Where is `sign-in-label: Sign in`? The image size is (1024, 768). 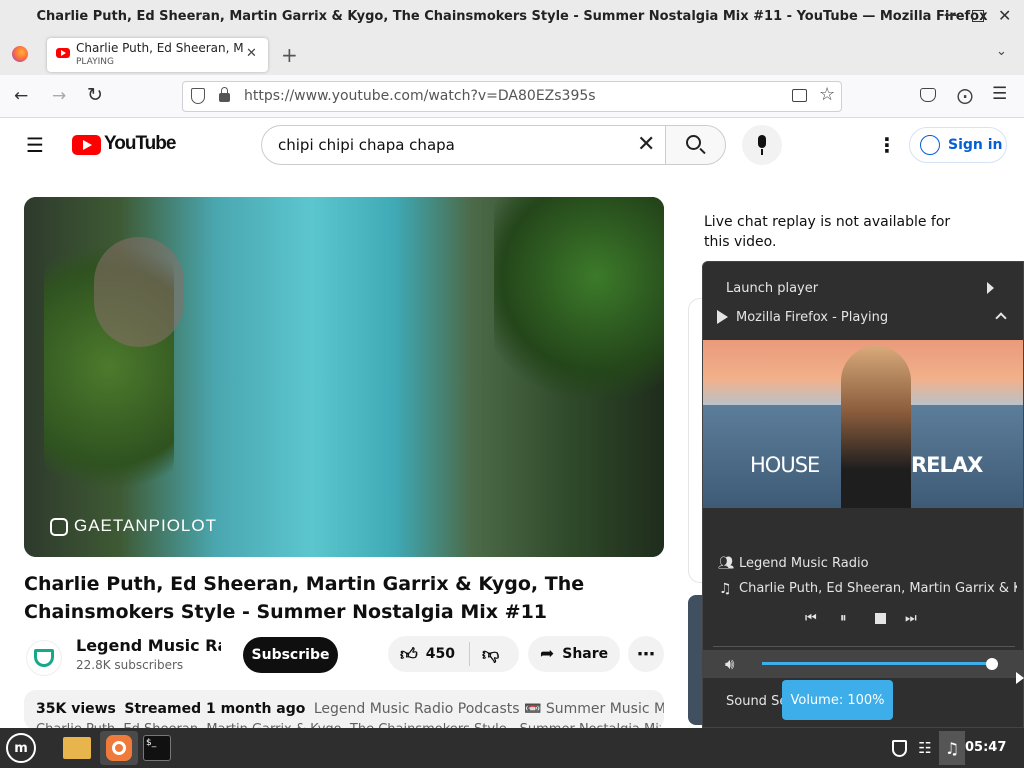
sign-in-label: Sign in is located at coordinates (975, 145).